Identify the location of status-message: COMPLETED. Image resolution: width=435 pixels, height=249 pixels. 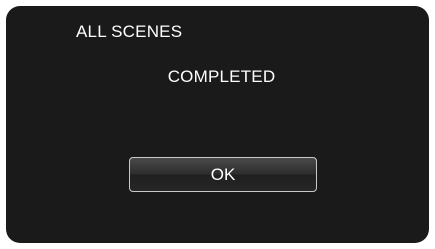
(221, 76).